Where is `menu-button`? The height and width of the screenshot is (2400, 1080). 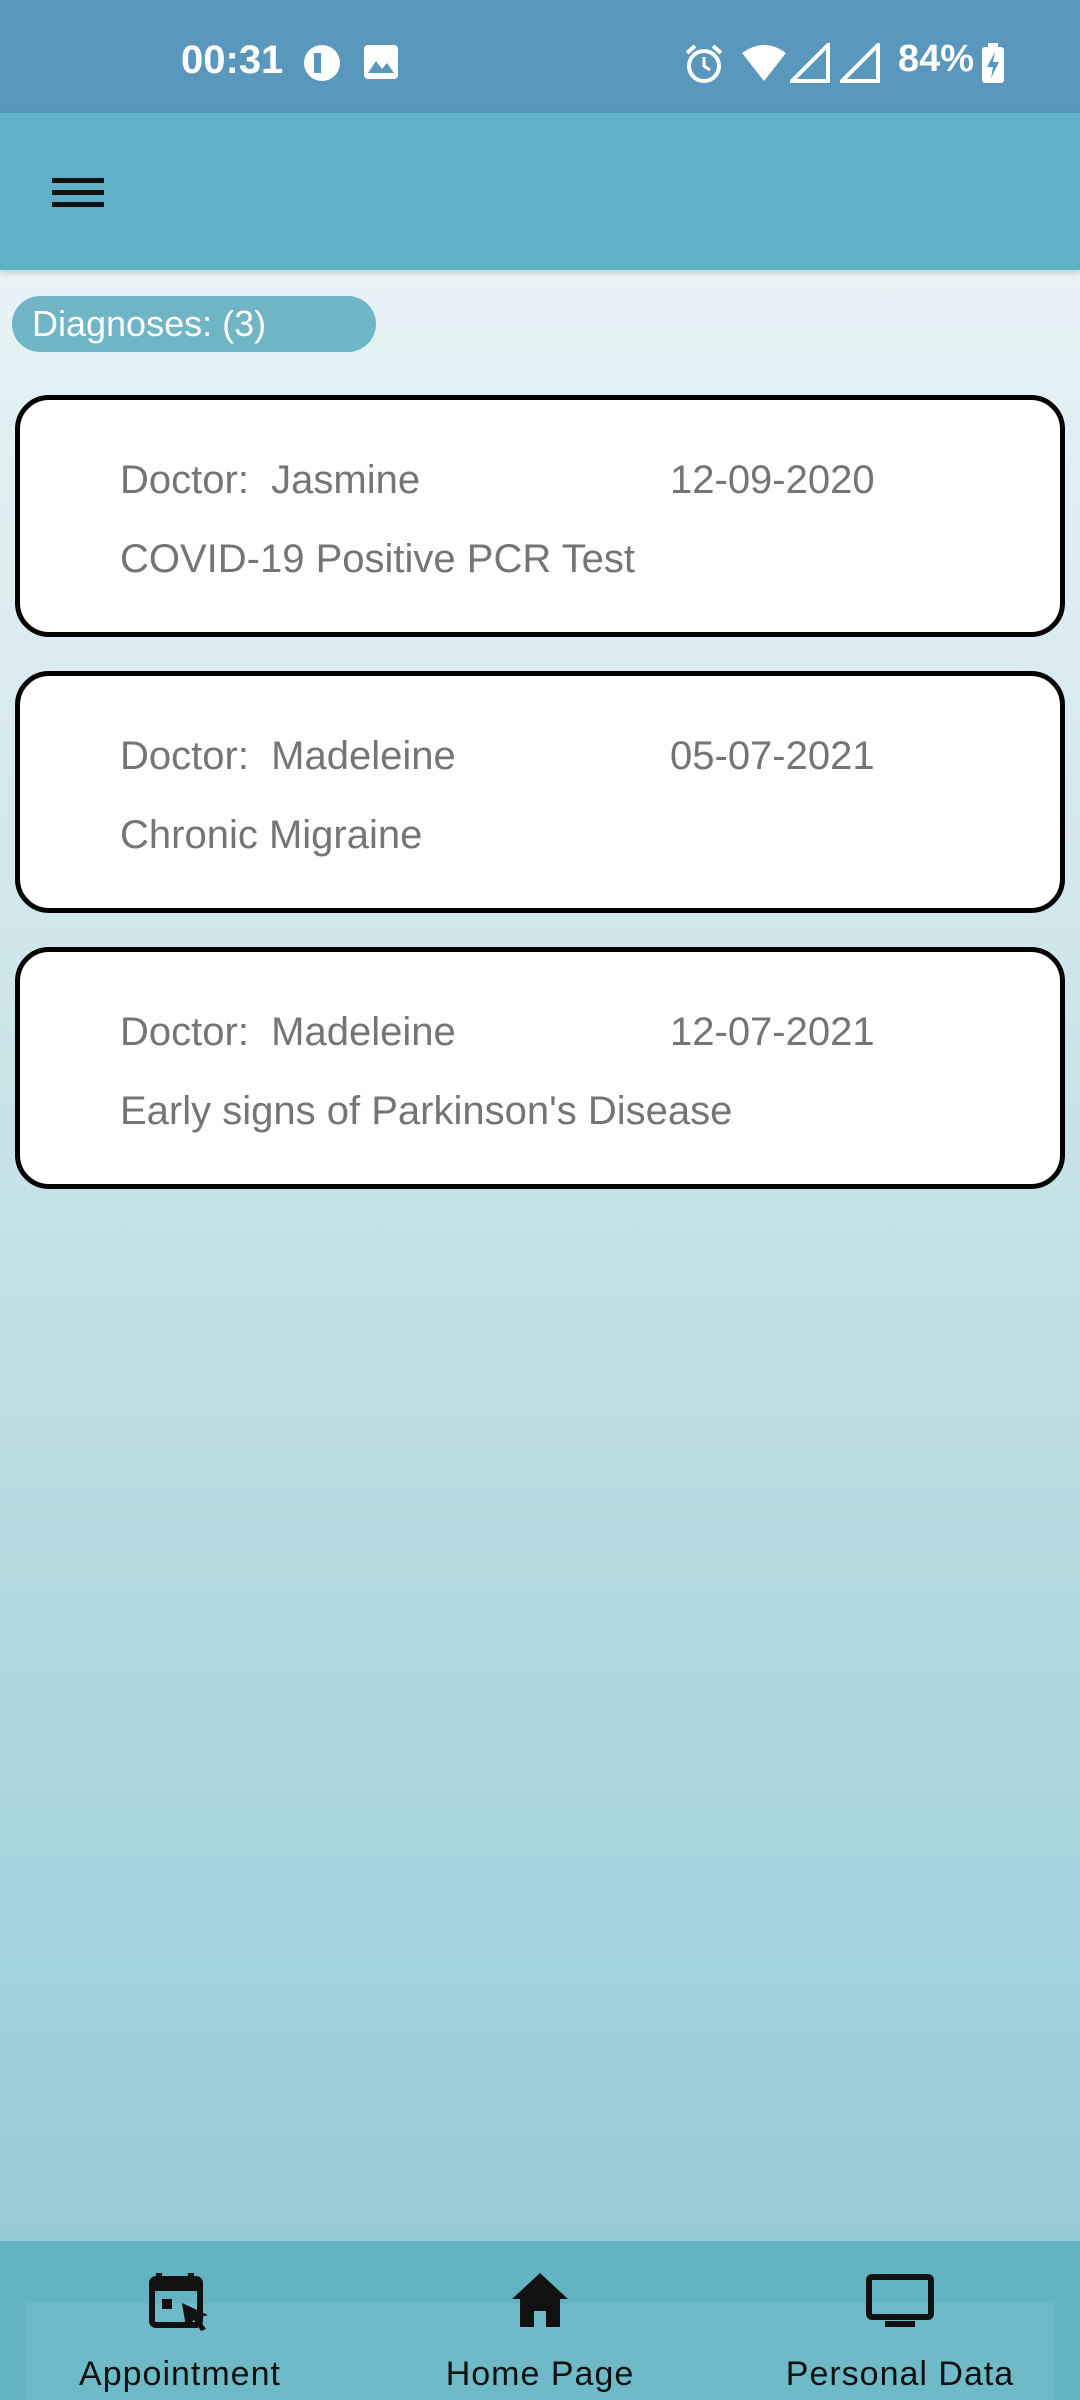
menu-button is located at coordinates (80, 192).